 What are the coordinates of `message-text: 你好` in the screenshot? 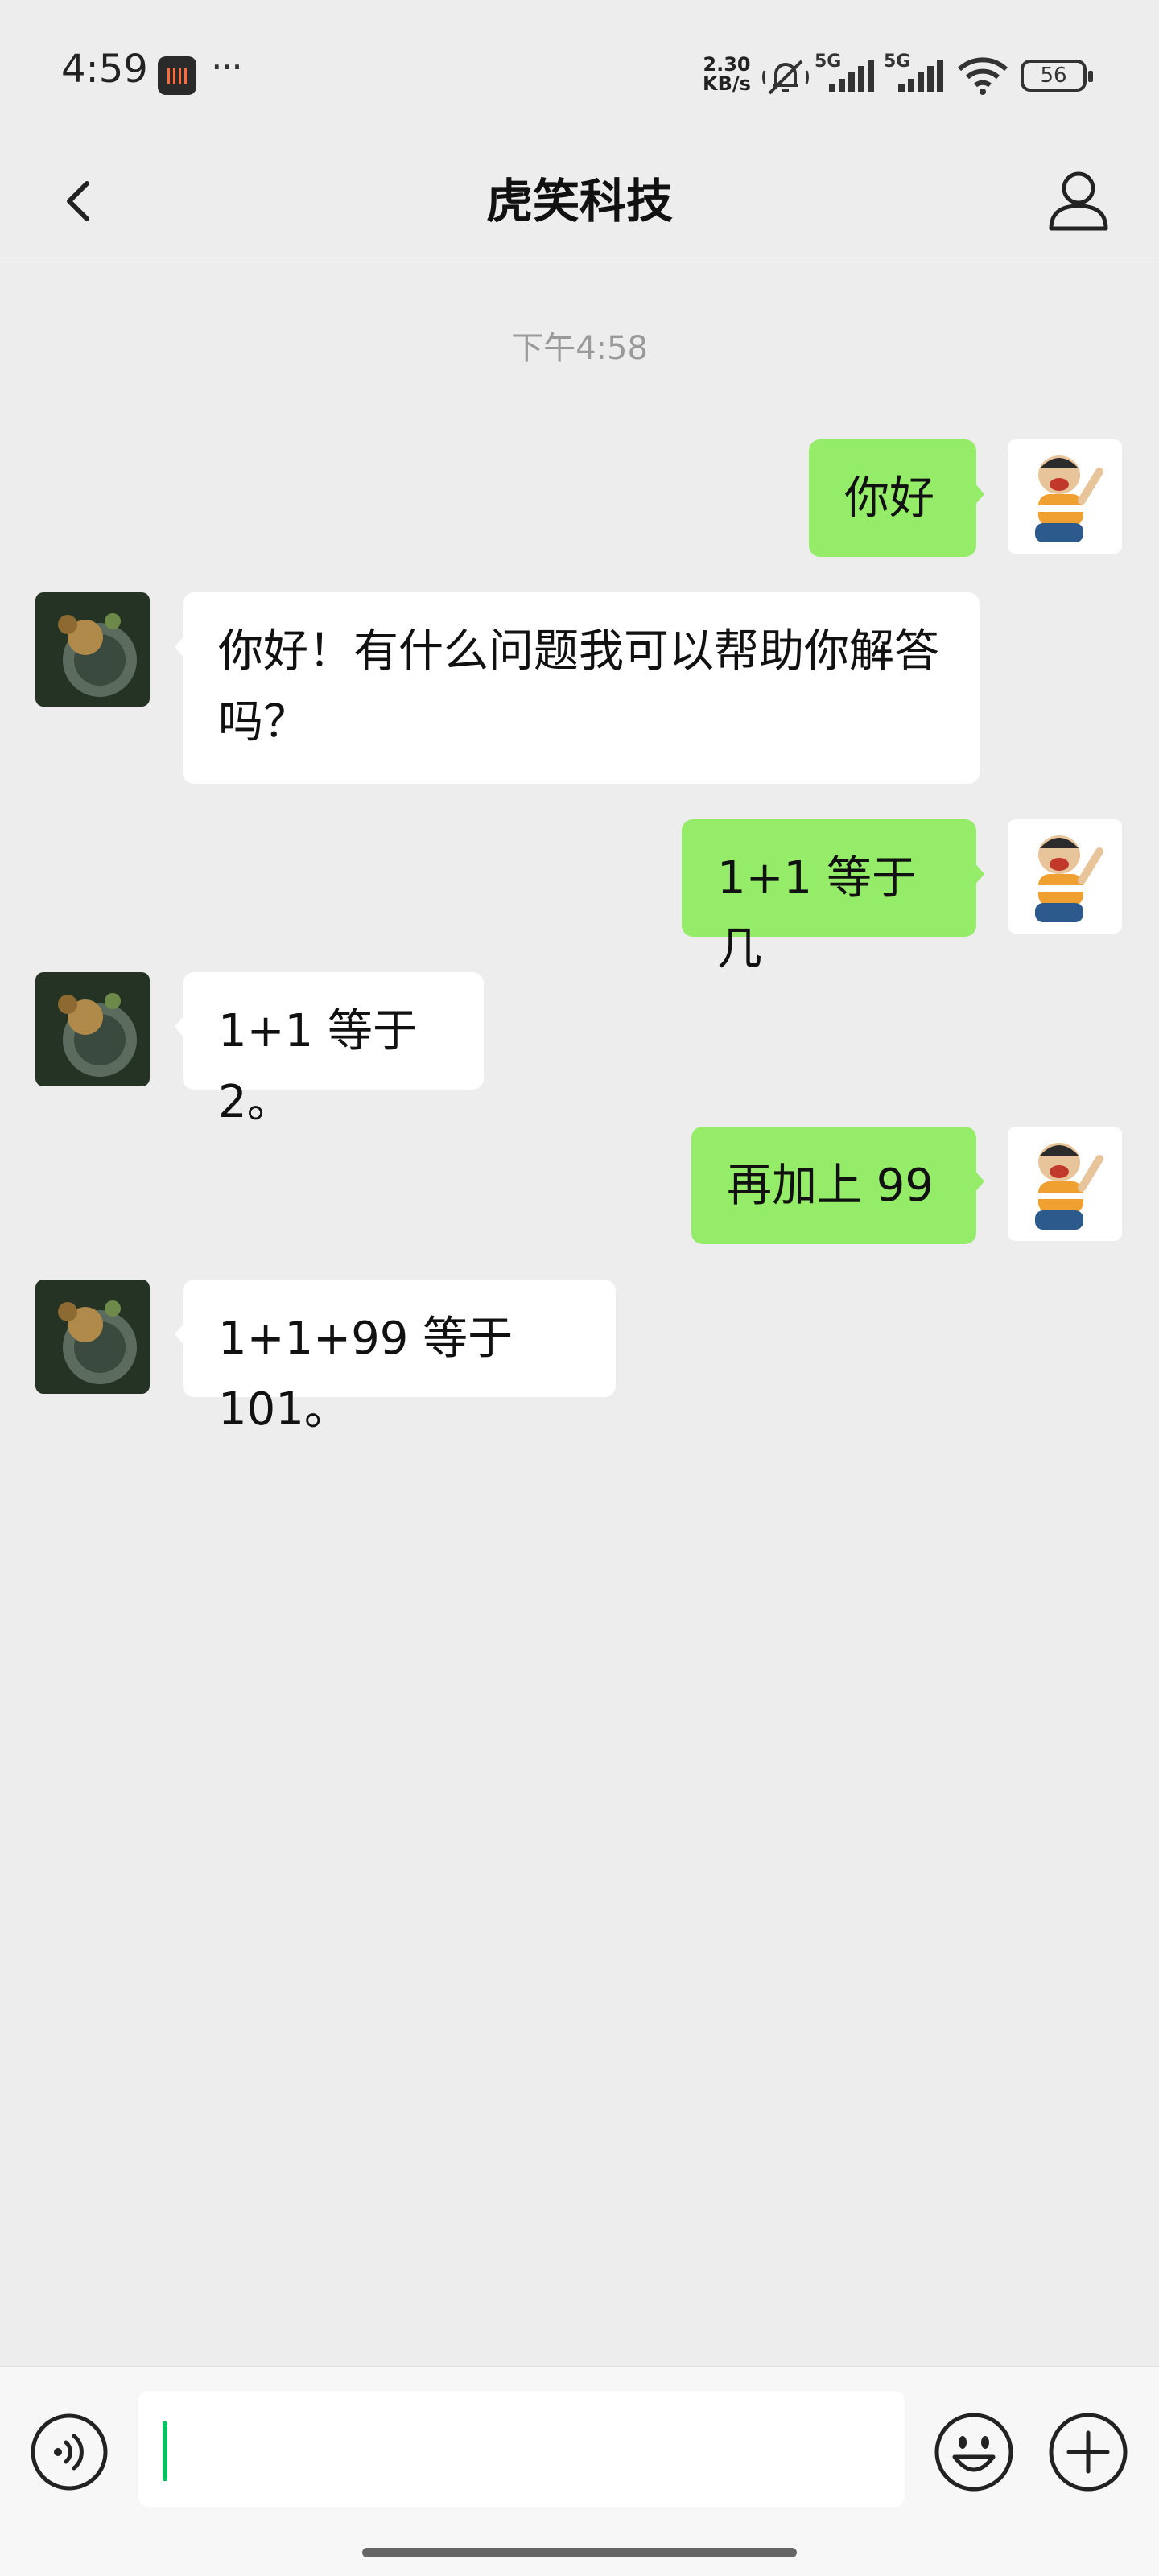 It's located at (889, 498).